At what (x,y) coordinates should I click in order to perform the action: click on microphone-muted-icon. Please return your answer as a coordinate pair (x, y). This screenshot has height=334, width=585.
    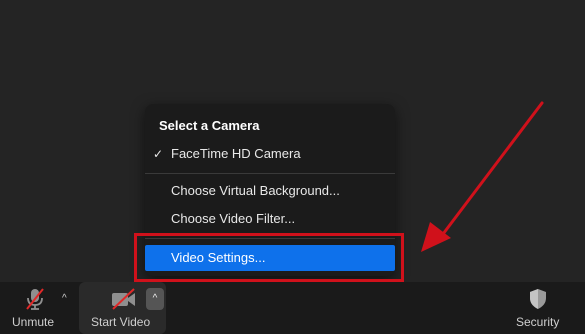
    Looking at the image, I should click on (35, 299).